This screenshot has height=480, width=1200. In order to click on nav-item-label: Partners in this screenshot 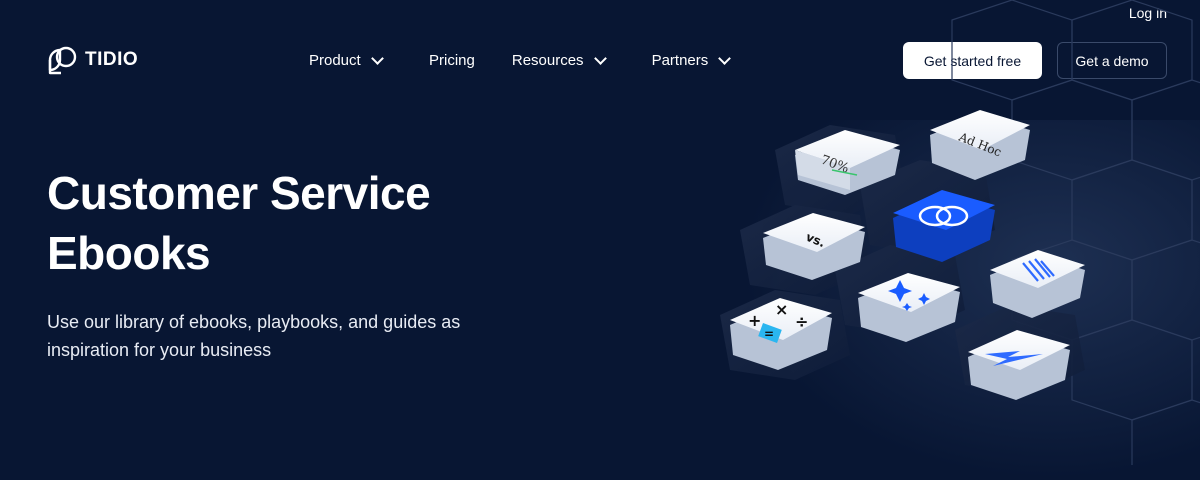, I will do `click(680, 60)`.